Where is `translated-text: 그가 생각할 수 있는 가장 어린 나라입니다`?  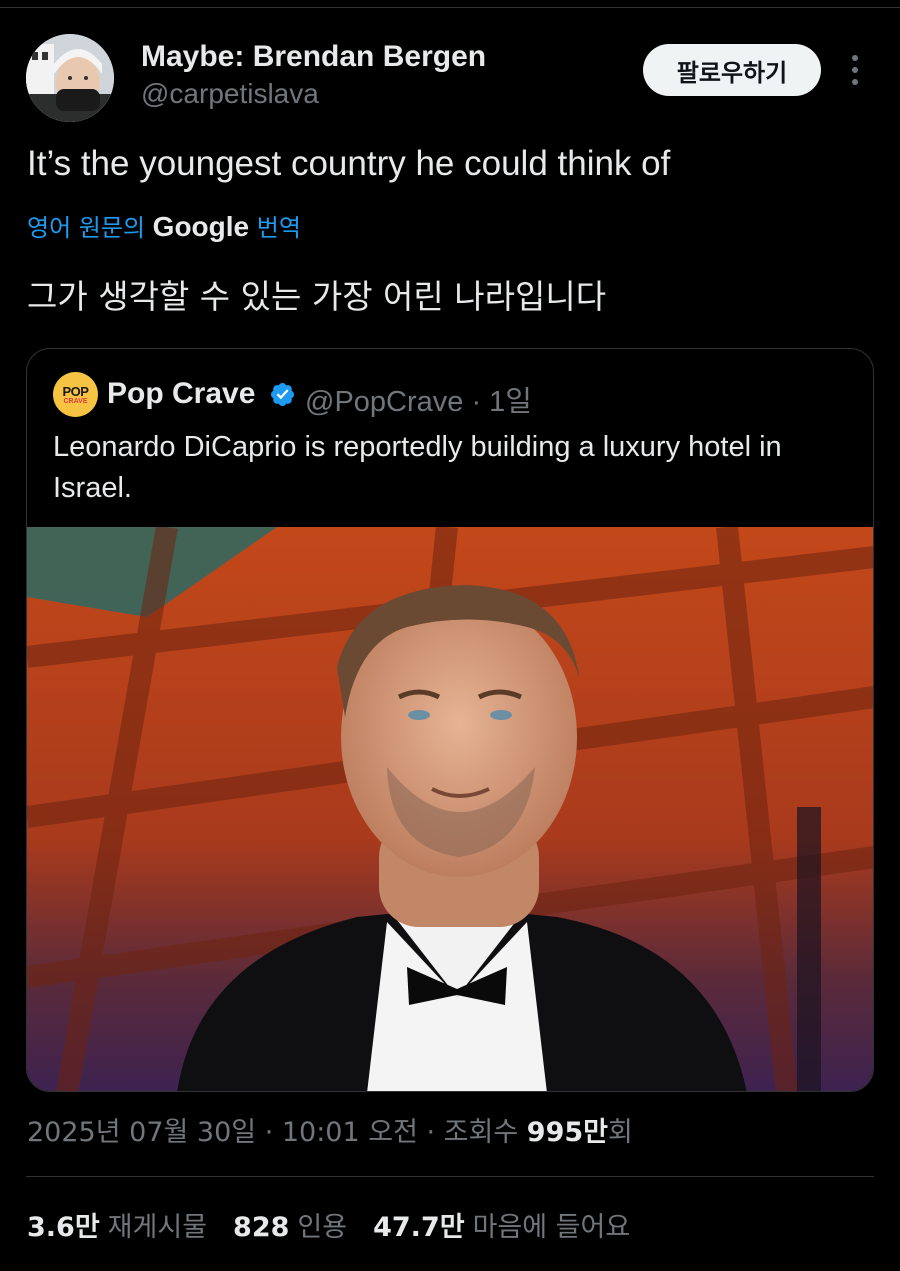
translated-text: 그가 생각할 수 있는 가장 어린 나라입니다 is located at coordinates (317, 296).